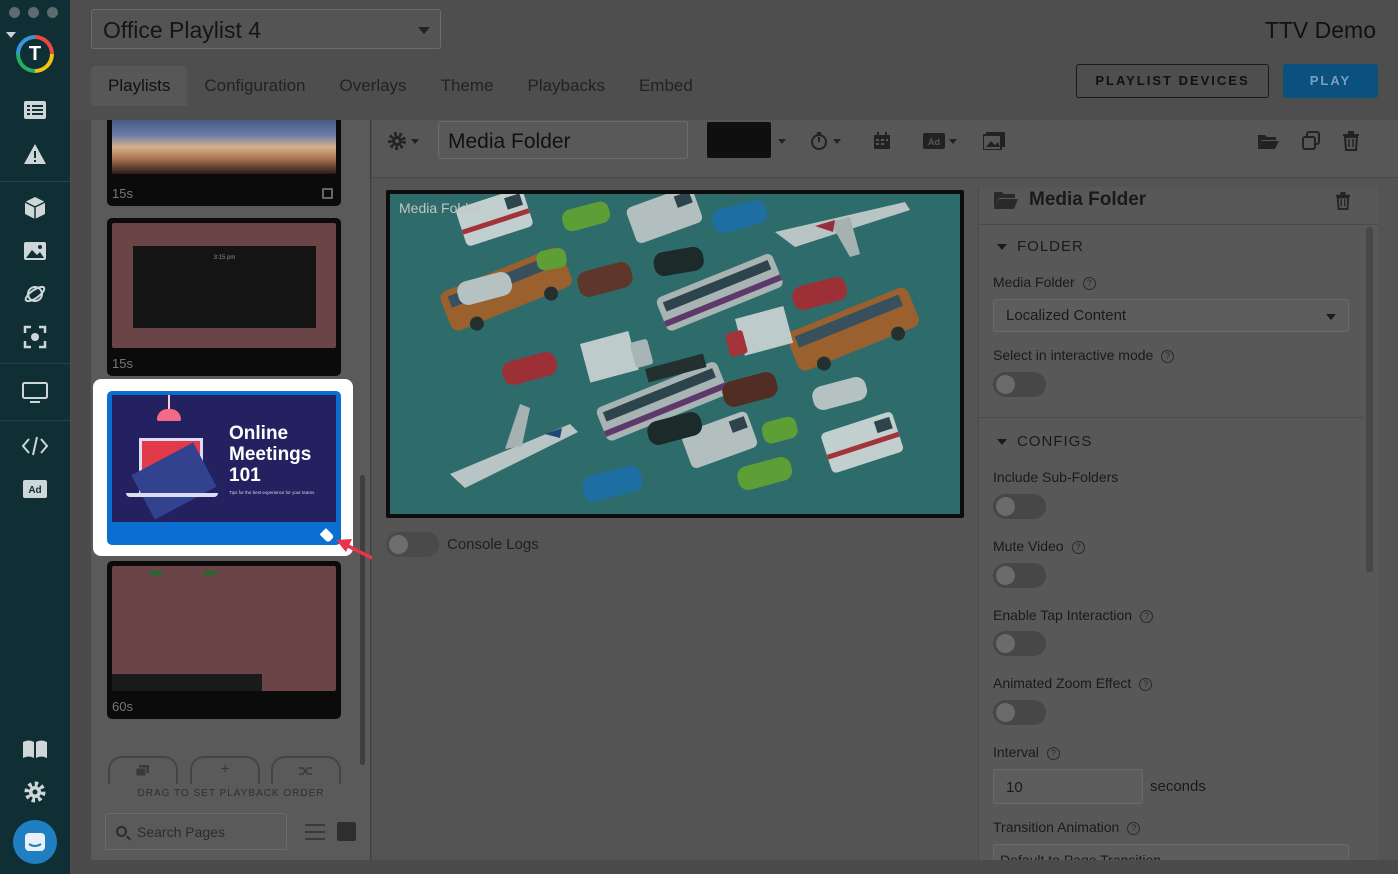 The image size is (1398, 874). I want to click on properties-scrollbar, so click(1369, 399).